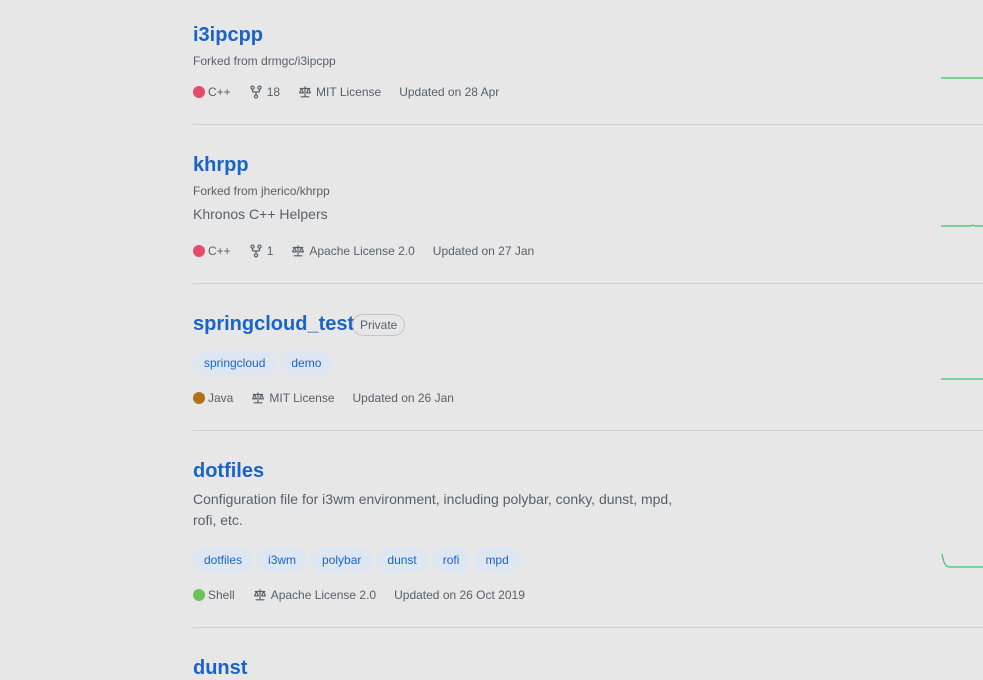 This screenshot has width=983, height=680. What do you see at coordinates (449, 92) in the screenshot?
I see `updated-time: Updated on 28 Apr` at bounding box center [449, 92].